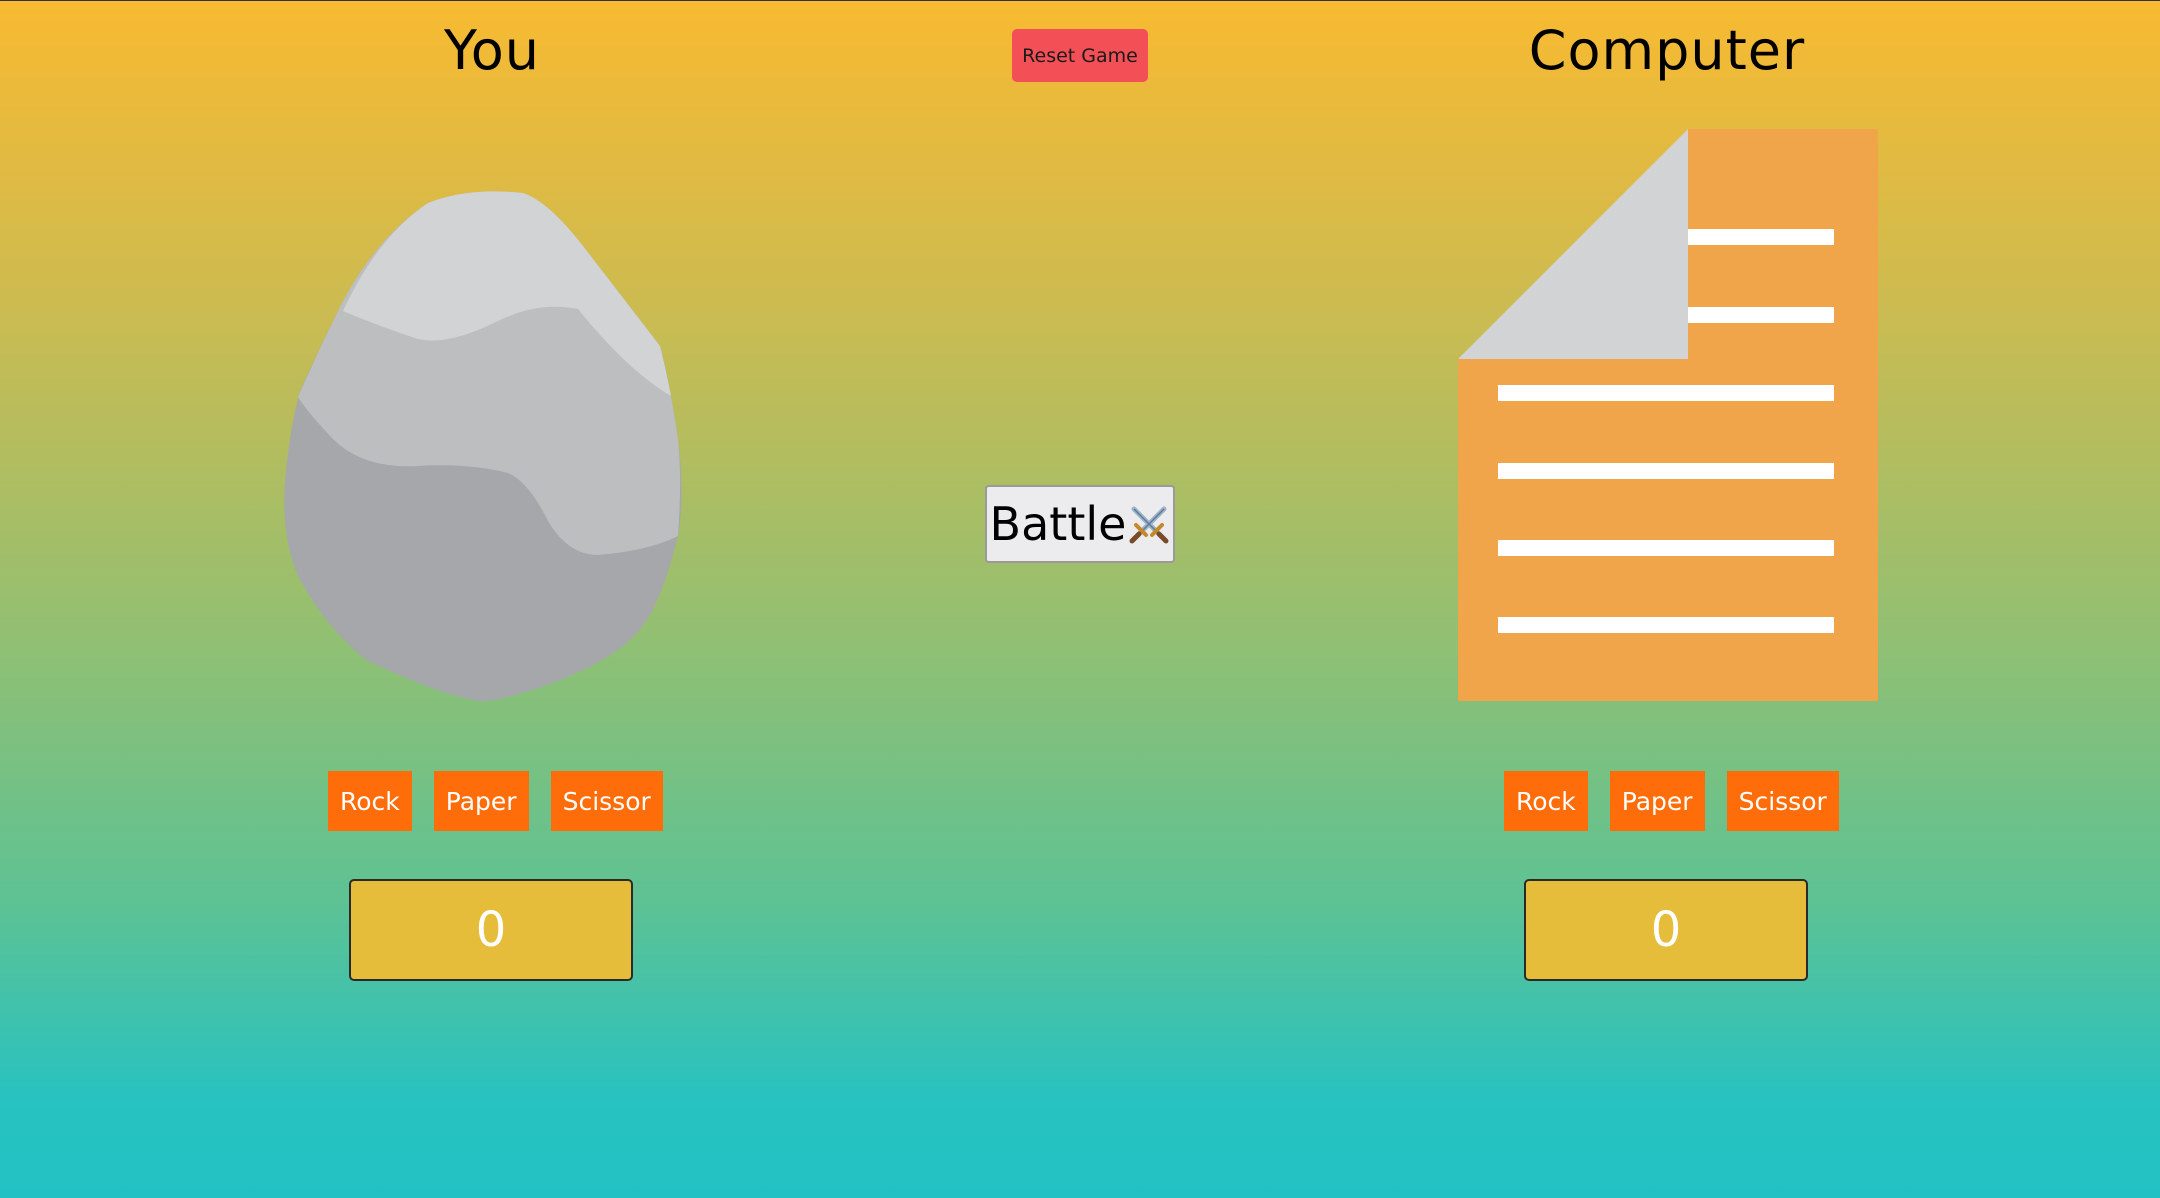 The image size is (2160, 1198). I want to click on player-hand-display, so click(493, 448).